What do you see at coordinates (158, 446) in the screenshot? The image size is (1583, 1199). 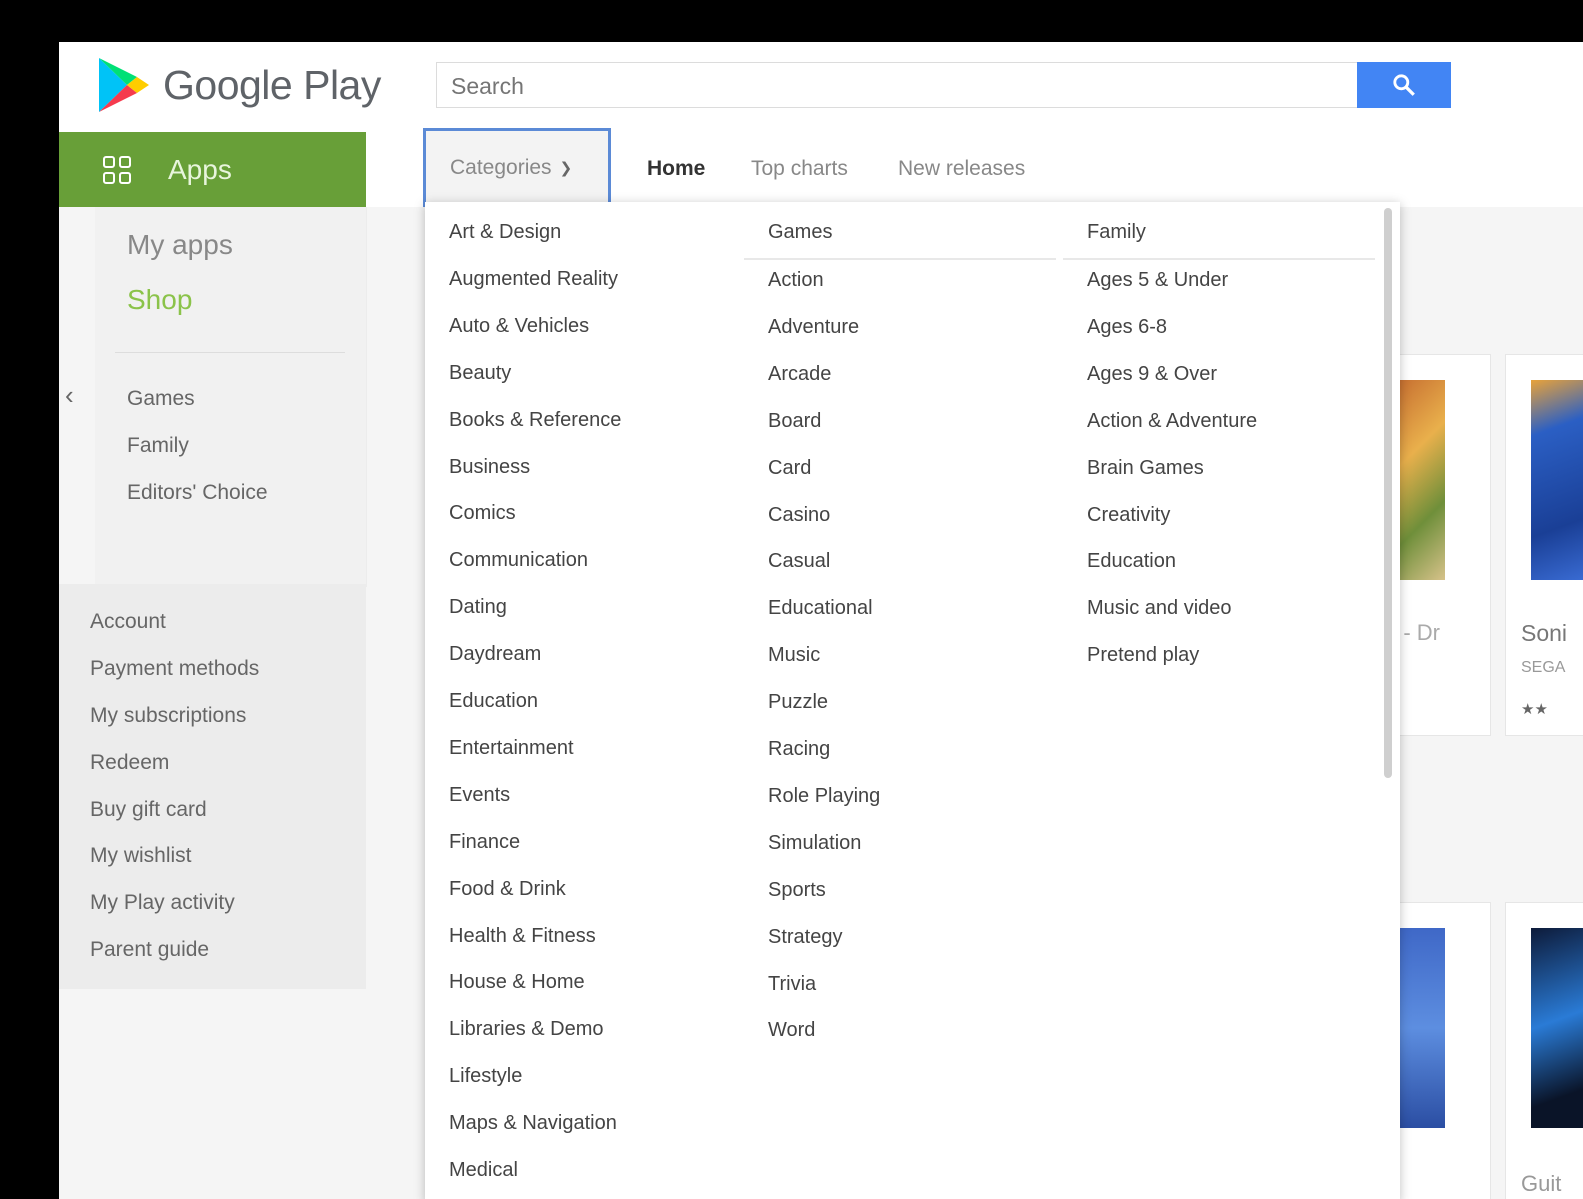 I see `subnav-family: Family` at bounding box center [158, 446].